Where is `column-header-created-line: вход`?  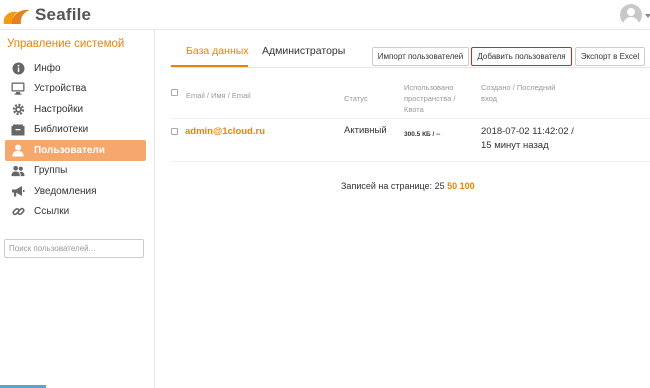
column-header-created-line: вход is located at coordinates (489, 98).